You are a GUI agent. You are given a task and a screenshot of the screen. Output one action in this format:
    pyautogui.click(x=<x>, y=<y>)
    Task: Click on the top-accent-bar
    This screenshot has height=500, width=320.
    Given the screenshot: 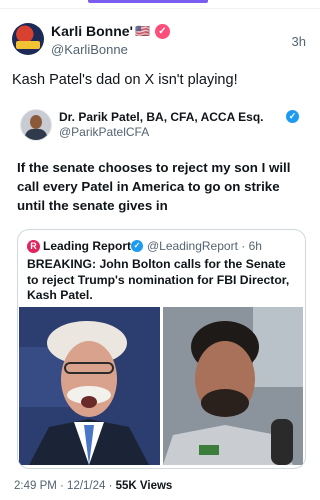 What is the action you would take?
    pyautogui.click(x=148, y=1)
    